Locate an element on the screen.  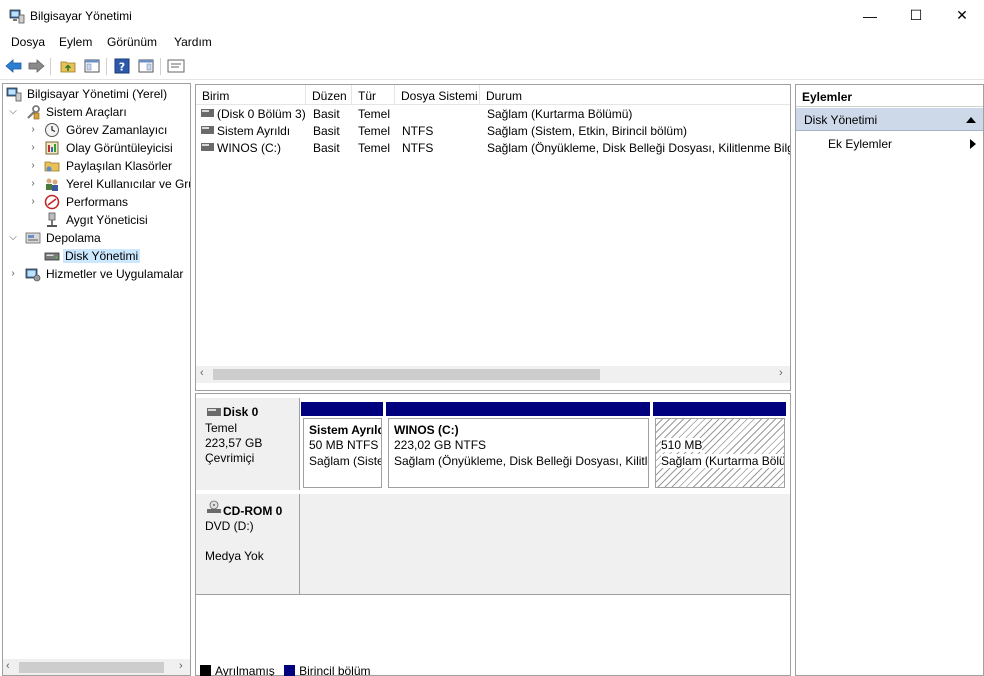
shared-folder-icon is located at coordinates (52, 166).